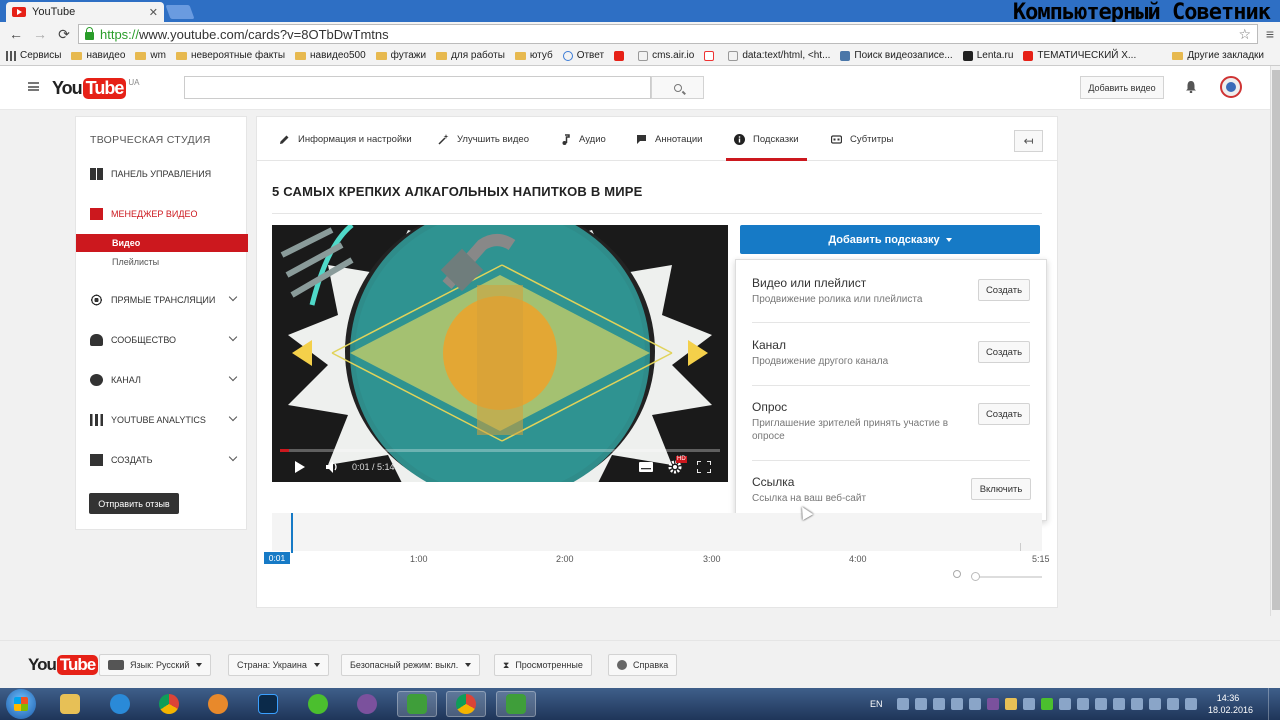 This screenshot has width=1280, height=720. What do you see at coordinates (120, 704) in the screenshot?
I see `taskbar-ie` at bounding box center [120, 704].